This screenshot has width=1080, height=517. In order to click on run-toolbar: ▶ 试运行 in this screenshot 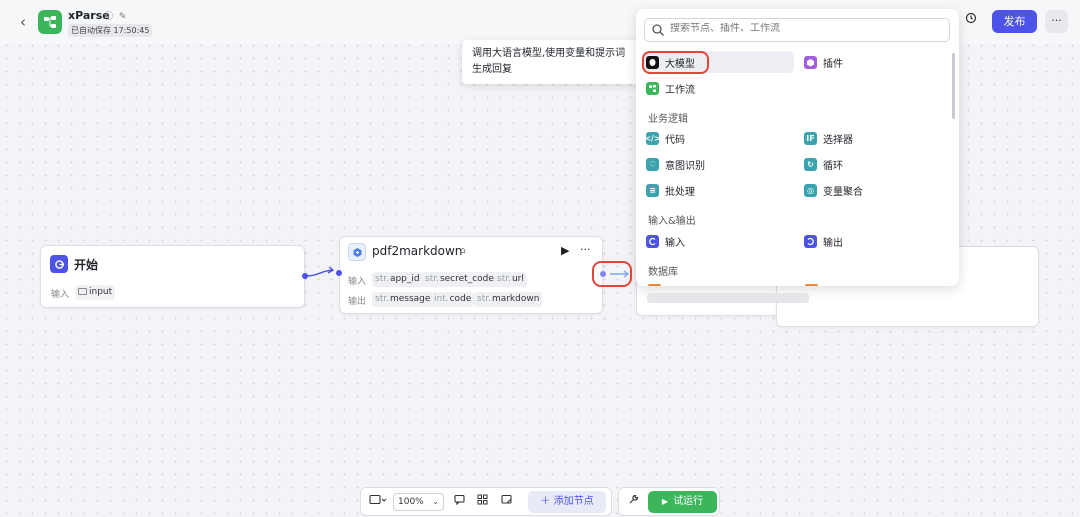, I will do `click(669, 501)`.